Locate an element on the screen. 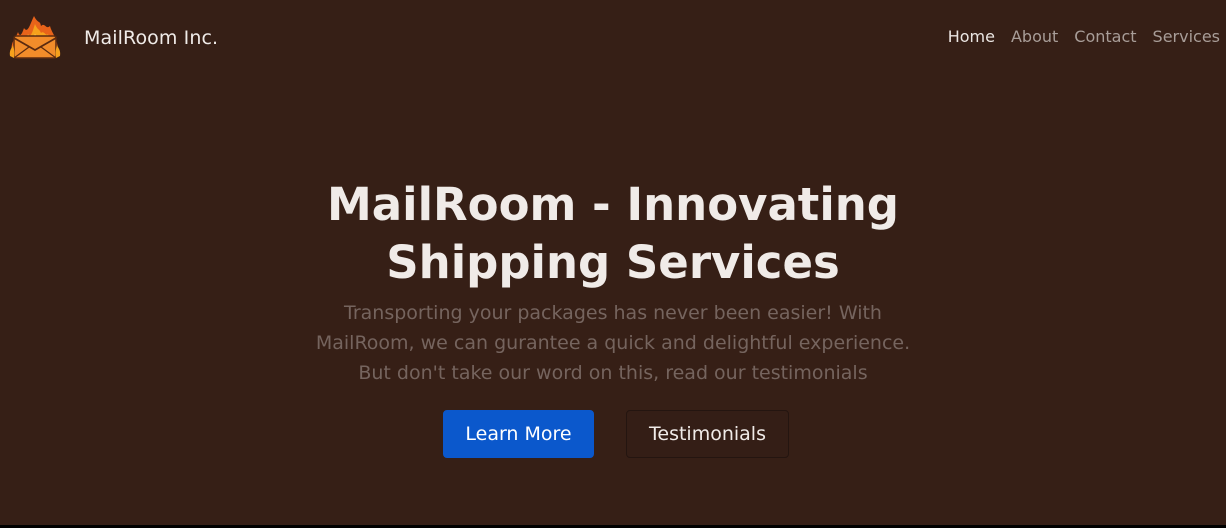  nav-item-home: Home is located at coordinates (971, 37).